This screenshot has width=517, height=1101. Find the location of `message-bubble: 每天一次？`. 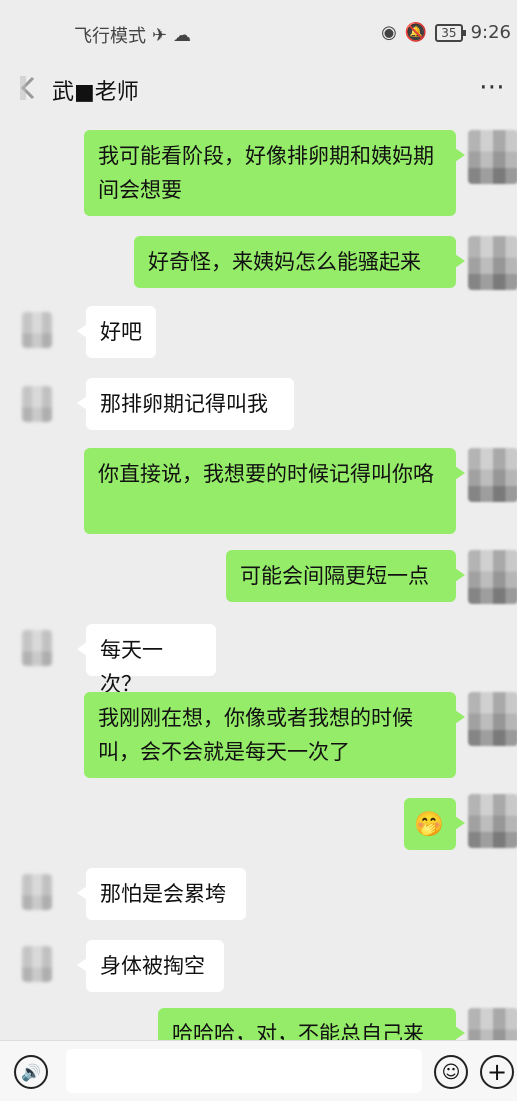

message-bubble: 每天一次？ is located at coordinates (146, 660).